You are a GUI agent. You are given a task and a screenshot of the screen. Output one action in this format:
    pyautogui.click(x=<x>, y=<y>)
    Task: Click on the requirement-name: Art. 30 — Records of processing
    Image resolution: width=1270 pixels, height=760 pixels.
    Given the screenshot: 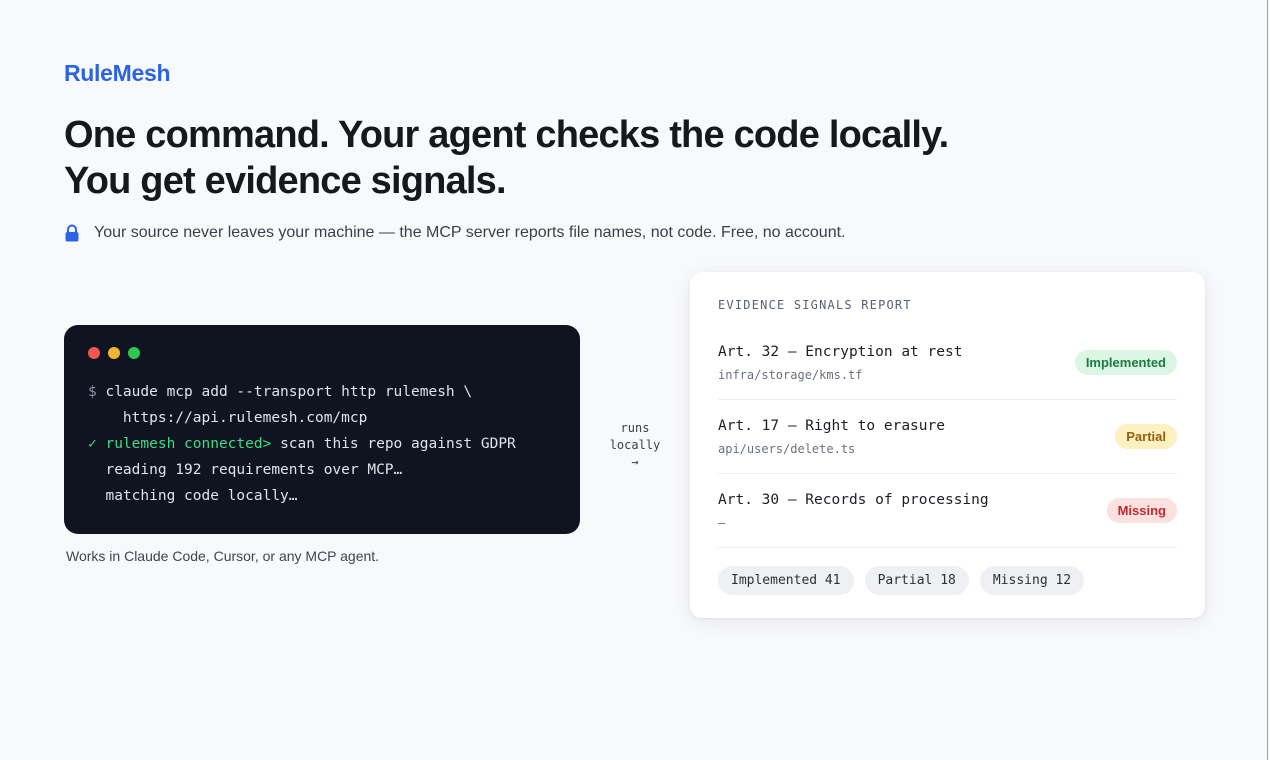 What is the action you would take?
    pyautogui.click(x=853, y=499)
    